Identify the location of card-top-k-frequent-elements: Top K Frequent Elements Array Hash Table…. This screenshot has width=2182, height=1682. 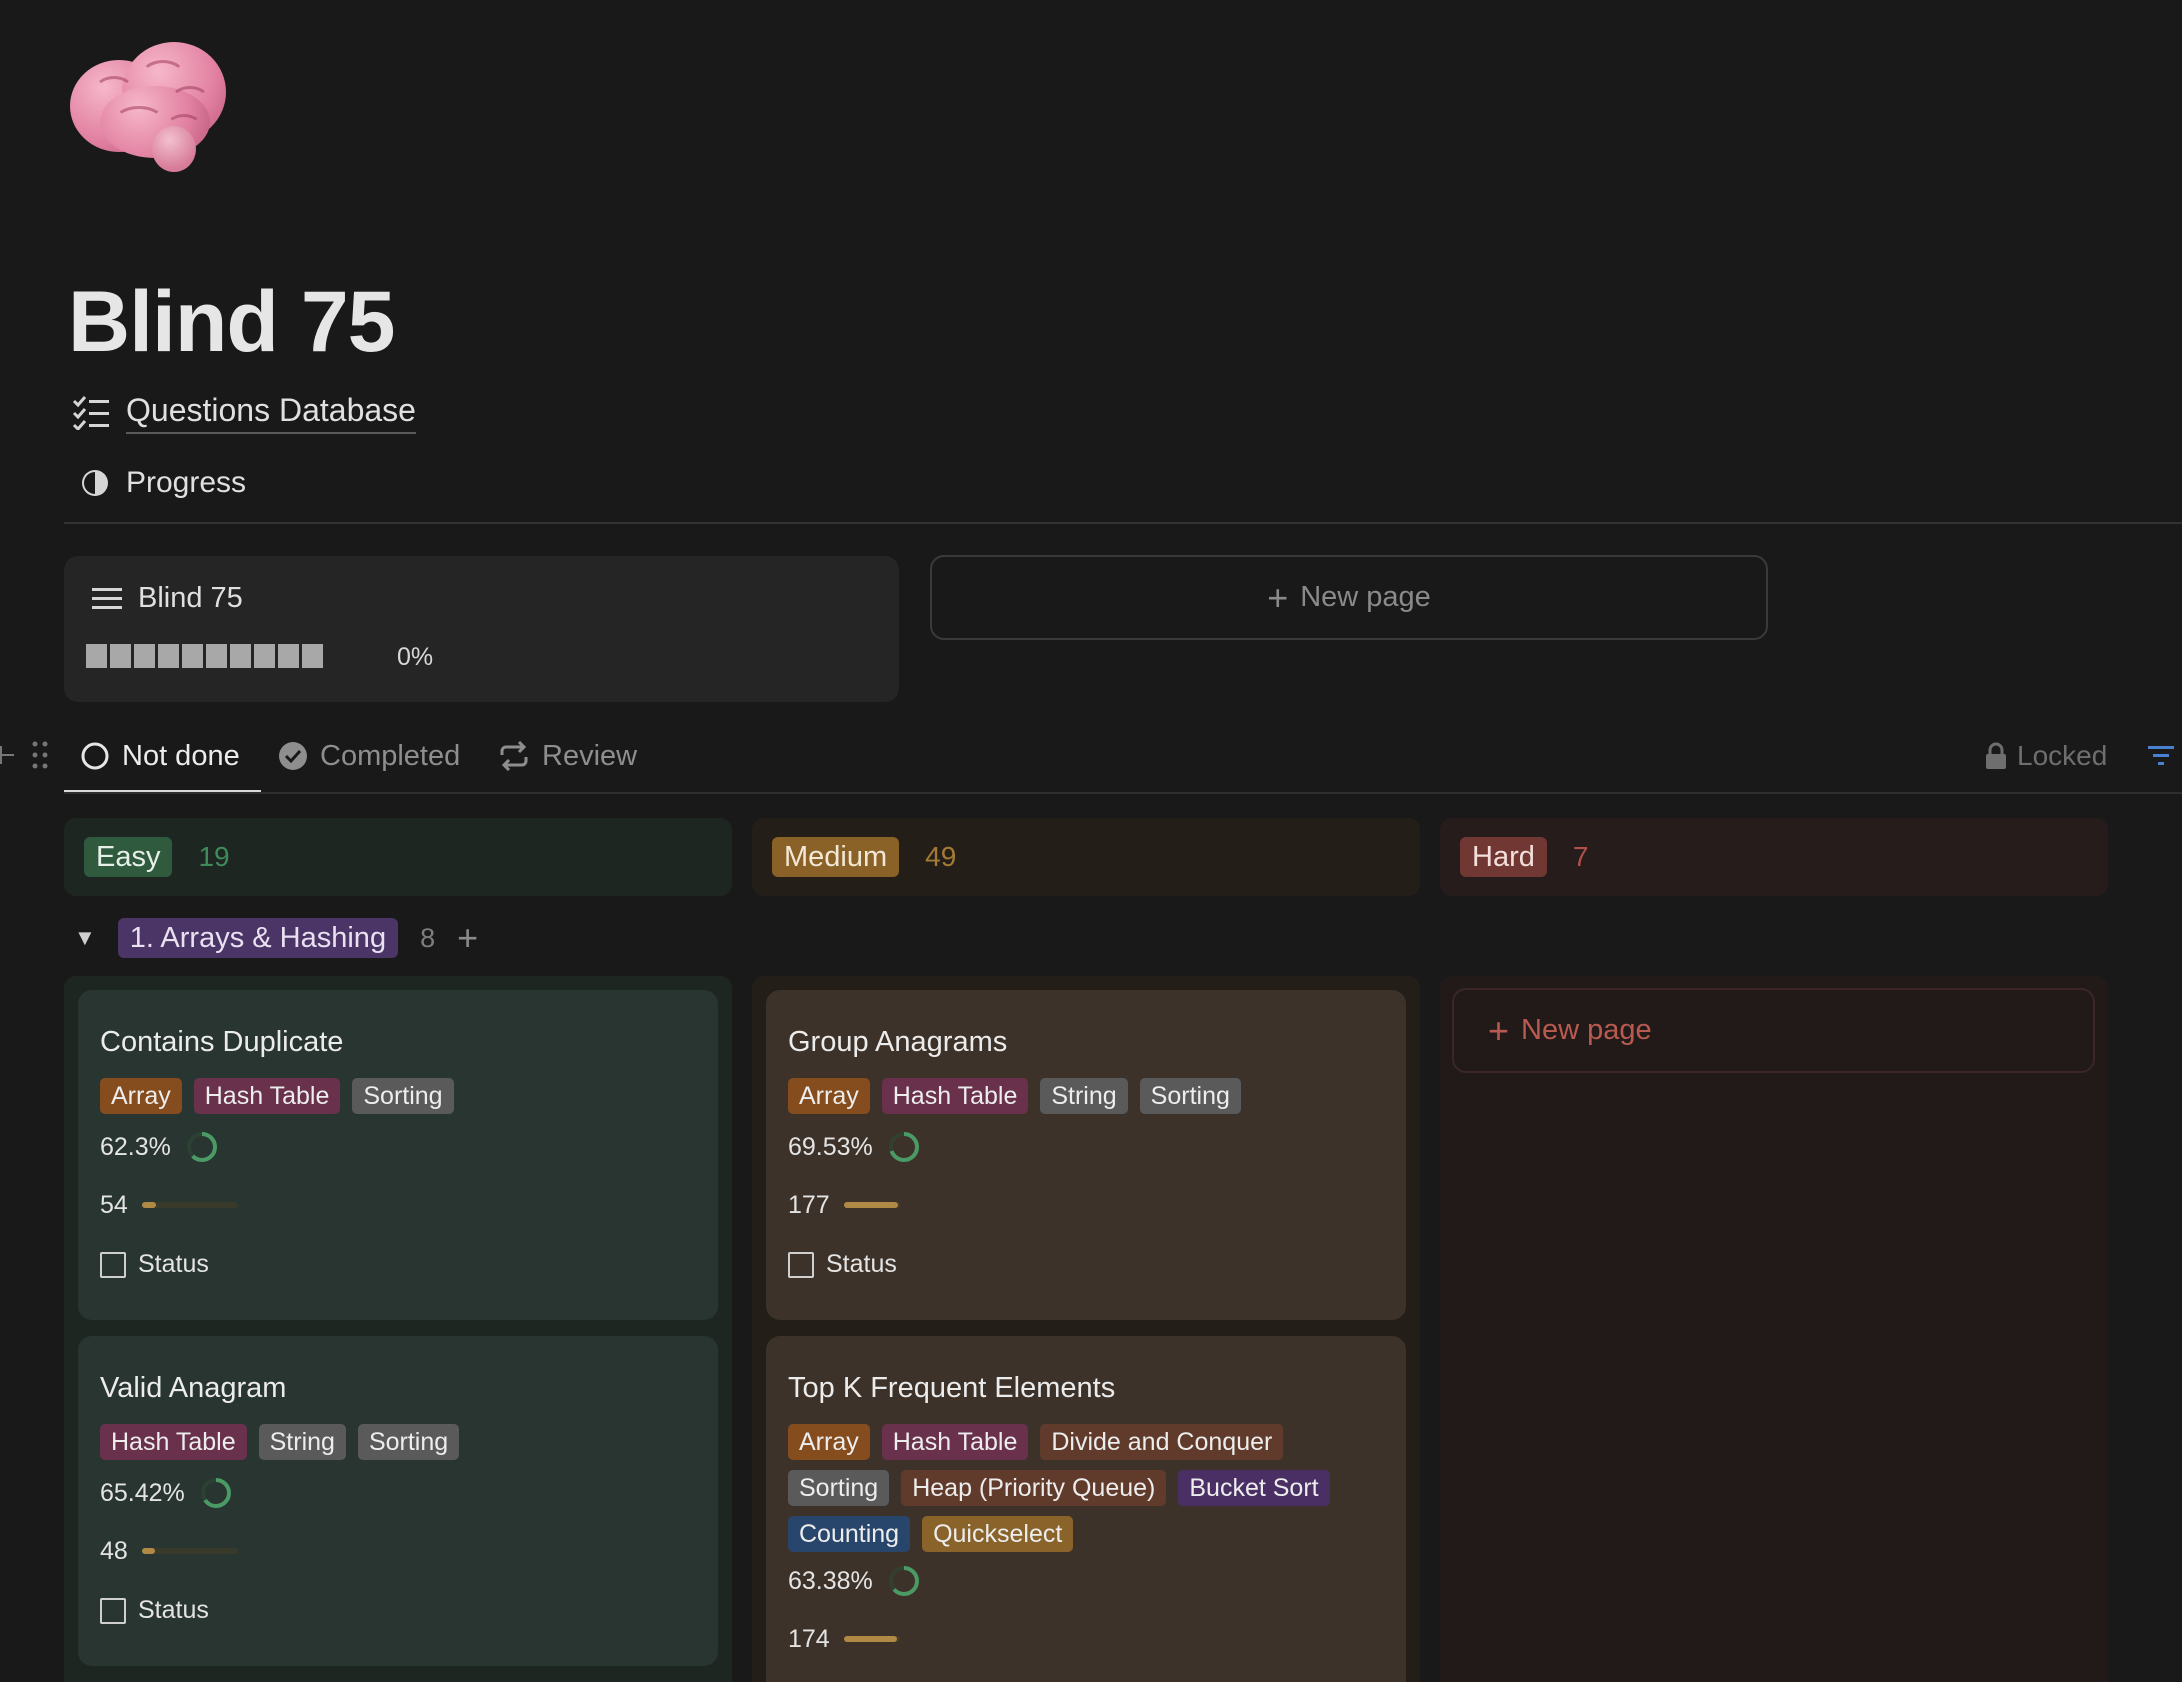
(1086, 1509).